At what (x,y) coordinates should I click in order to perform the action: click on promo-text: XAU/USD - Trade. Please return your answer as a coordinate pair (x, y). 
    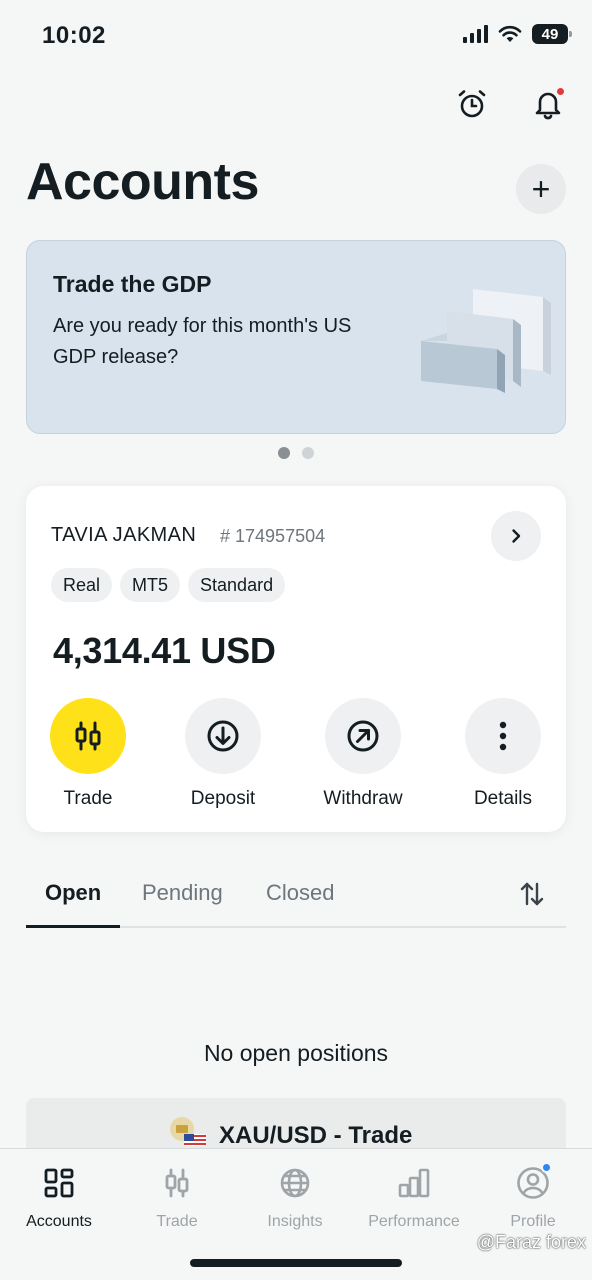
    Looking at the image, I should click on (316, 1135).